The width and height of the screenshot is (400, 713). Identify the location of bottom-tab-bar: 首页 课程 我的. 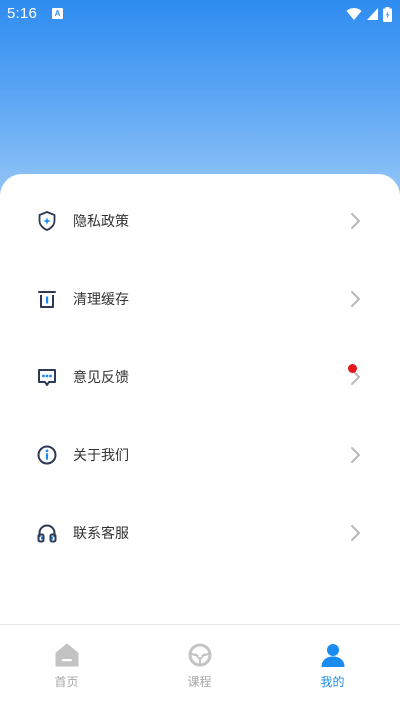
(200, 668).